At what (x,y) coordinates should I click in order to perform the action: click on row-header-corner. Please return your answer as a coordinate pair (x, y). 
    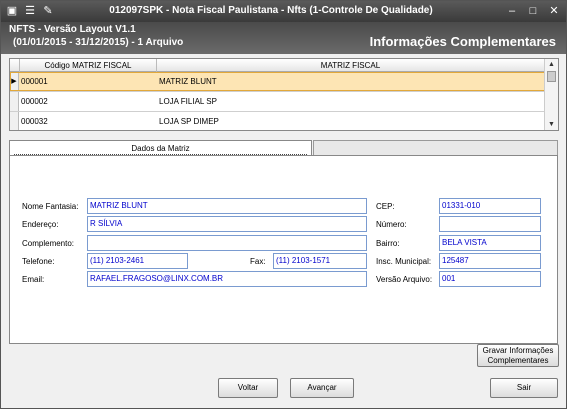
    Looking at the image, I should click on (15, 65).